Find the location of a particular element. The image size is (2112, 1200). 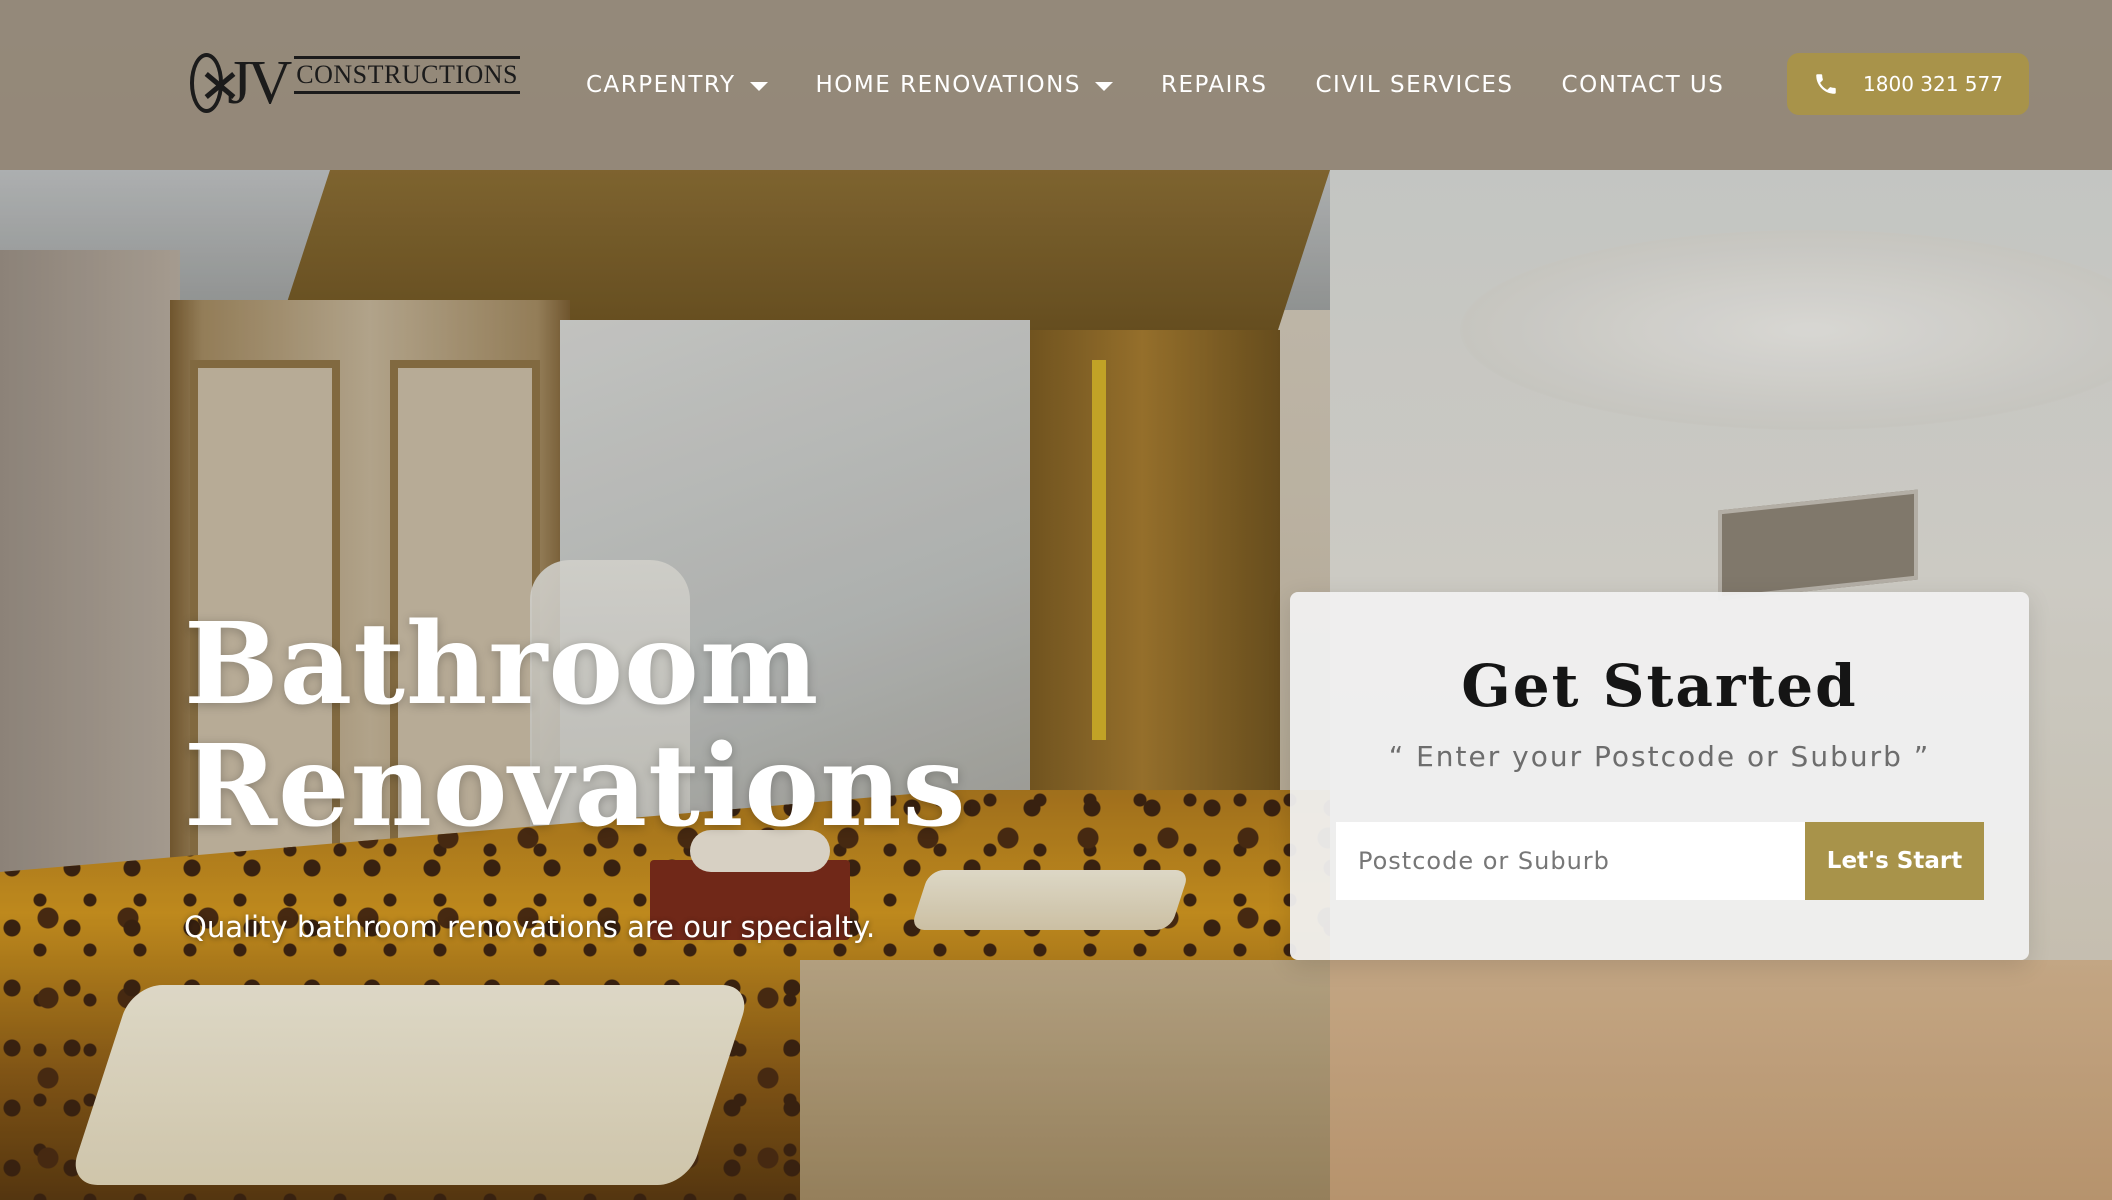

nav-item-label: CONTACT US is located at coordinates (1643, 85).